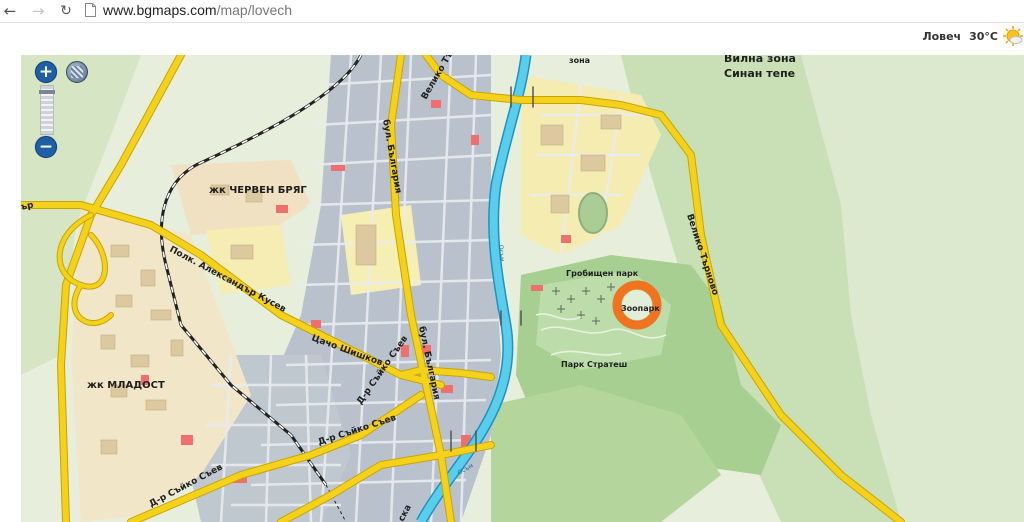 This screenshot has height=522, width=1024. What do you see at coordinates (77, 72) in the screenshot?
I see `map-layers-icon` at bounding box center [77, 72].